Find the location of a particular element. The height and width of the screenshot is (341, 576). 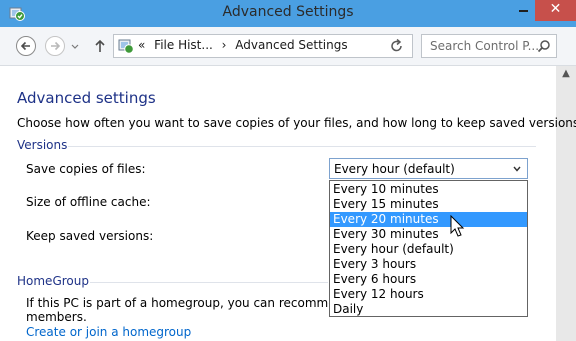

homegroup-text-continued: members. is located at coordinates (56, 317).